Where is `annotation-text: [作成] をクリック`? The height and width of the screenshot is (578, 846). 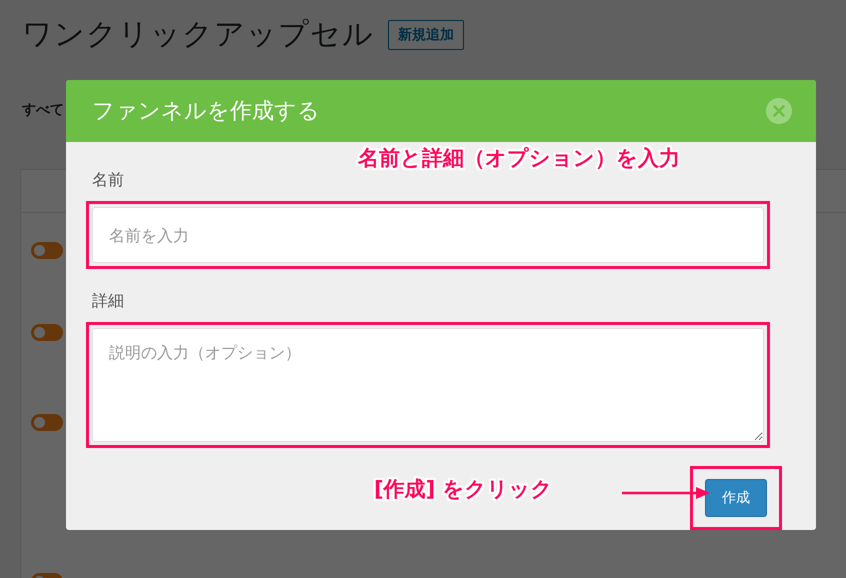
annotation-text: [作成] をクリック is located at coordinates (463, 489).